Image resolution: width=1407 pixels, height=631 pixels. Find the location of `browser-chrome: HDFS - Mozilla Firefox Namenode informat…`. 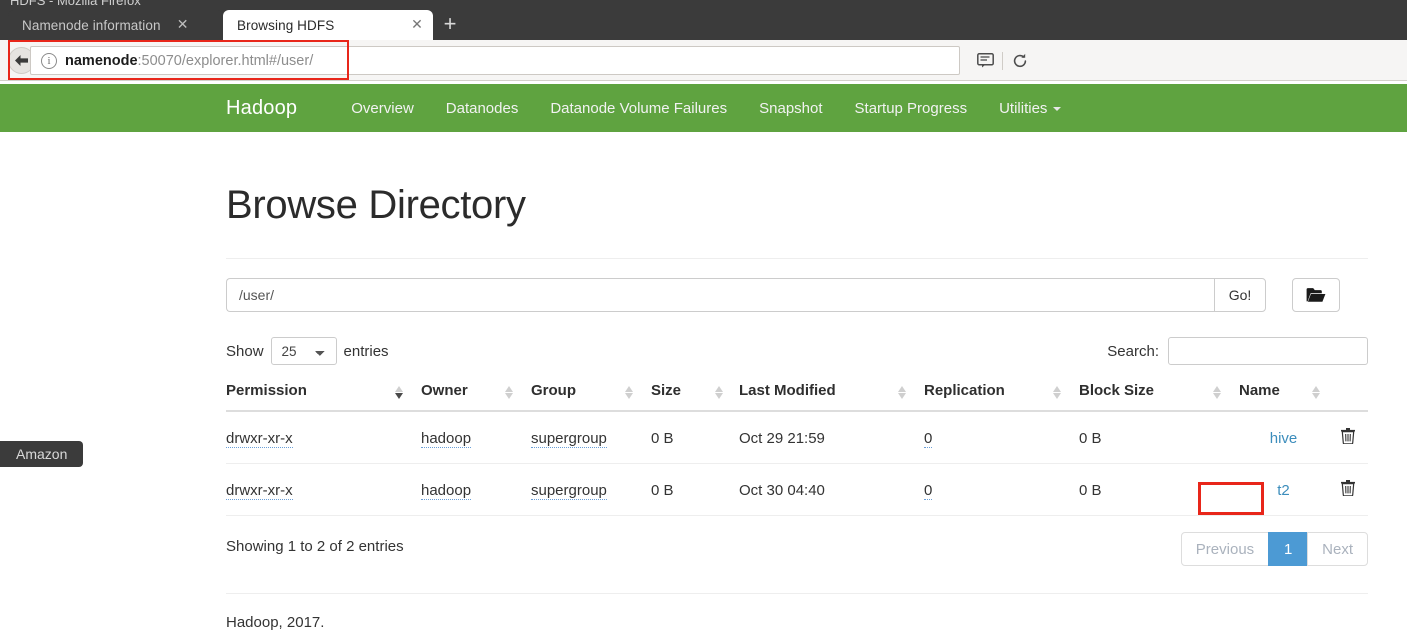

browser-chrome: HDFS - Mozilla Firefox Namenode informat… is located at coordinates (703, 42).